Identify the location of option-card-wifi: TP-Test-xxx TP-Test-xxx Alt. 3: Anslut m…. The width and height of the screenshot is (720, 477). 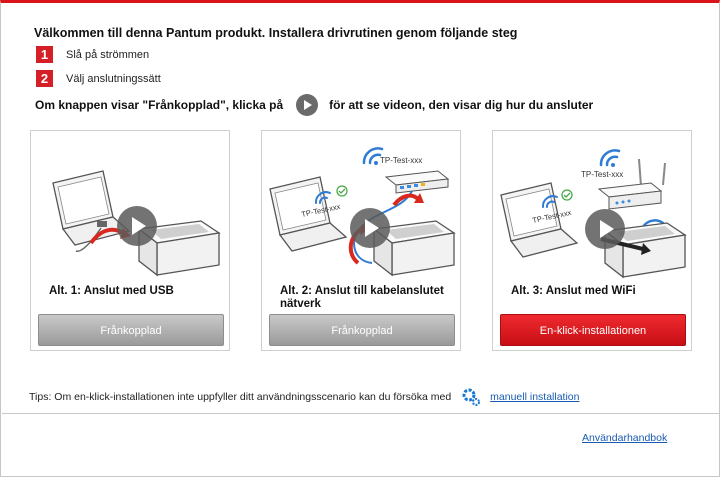
(592, 240).